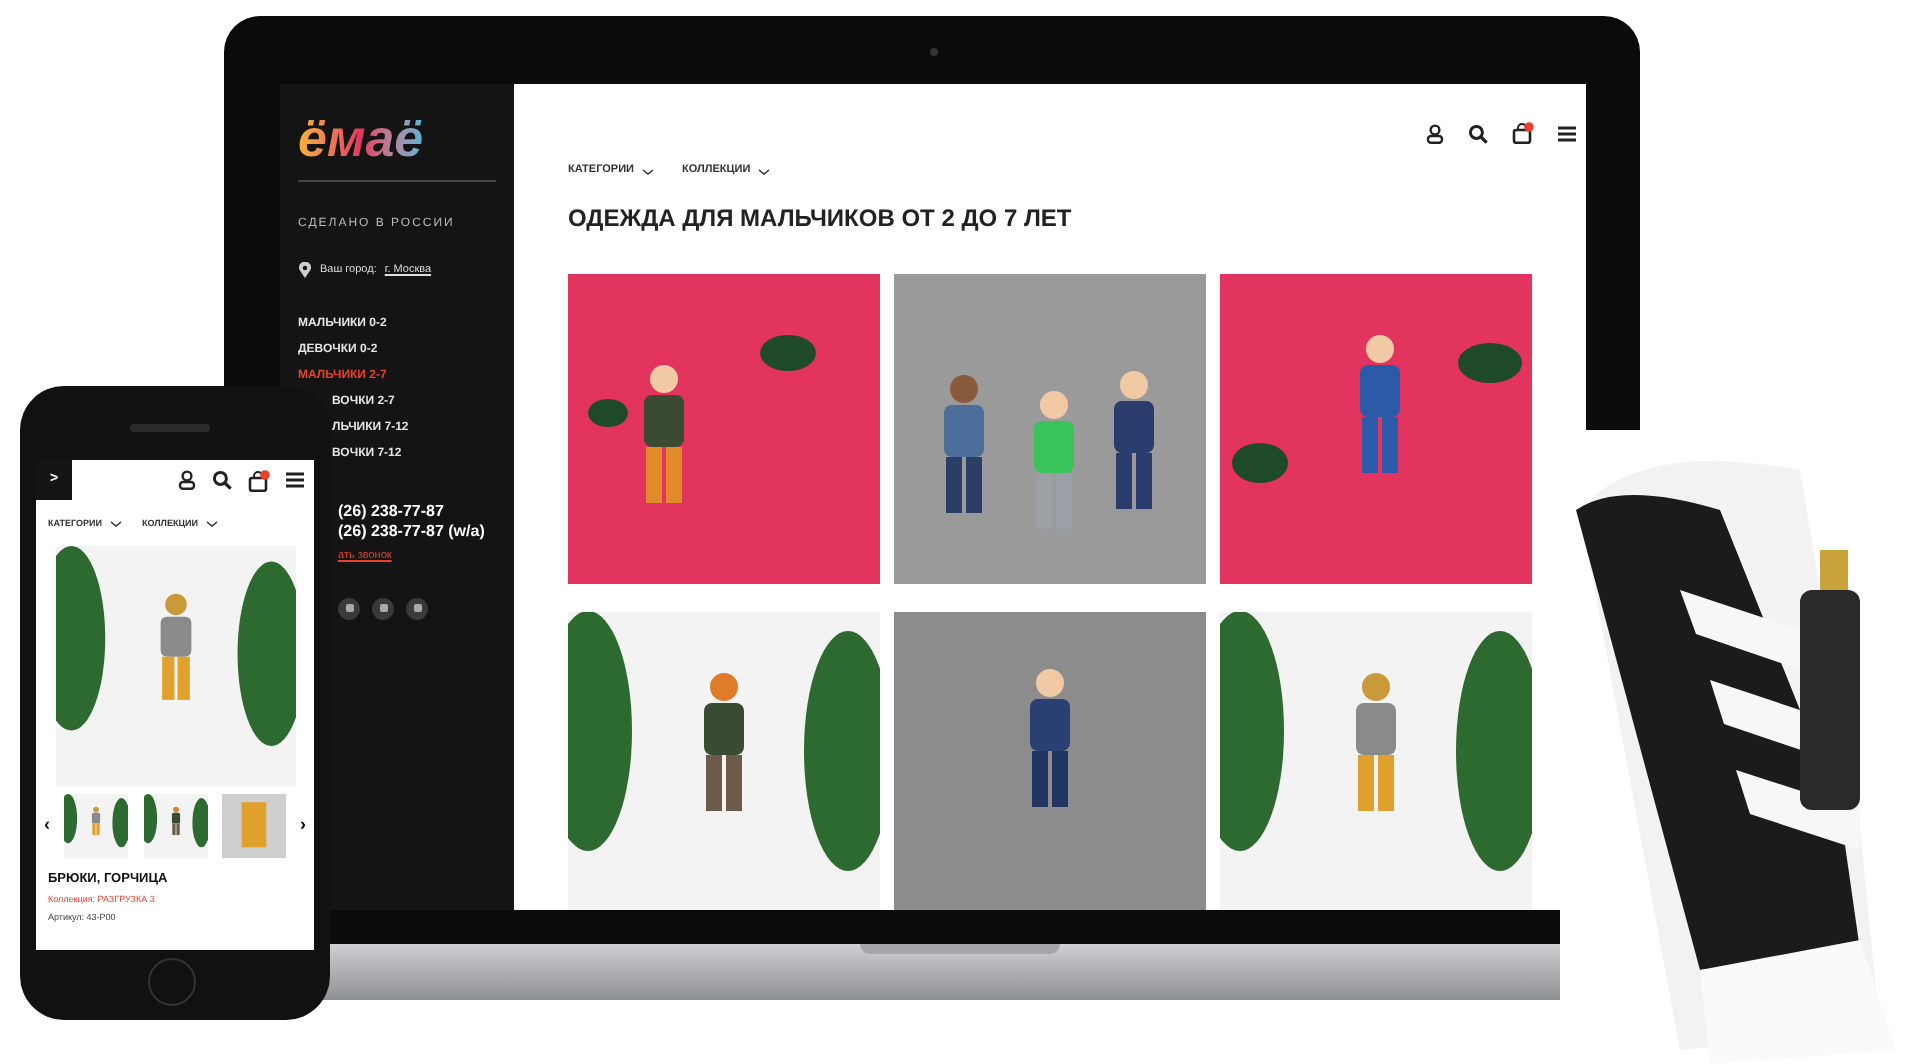 Image resolution: width=1914 pixels, height=1064 pixels. What do you see at coordinates (305, 270) in the screenshot?
I see `location-pin-icon` at bounding box center [305, 270].